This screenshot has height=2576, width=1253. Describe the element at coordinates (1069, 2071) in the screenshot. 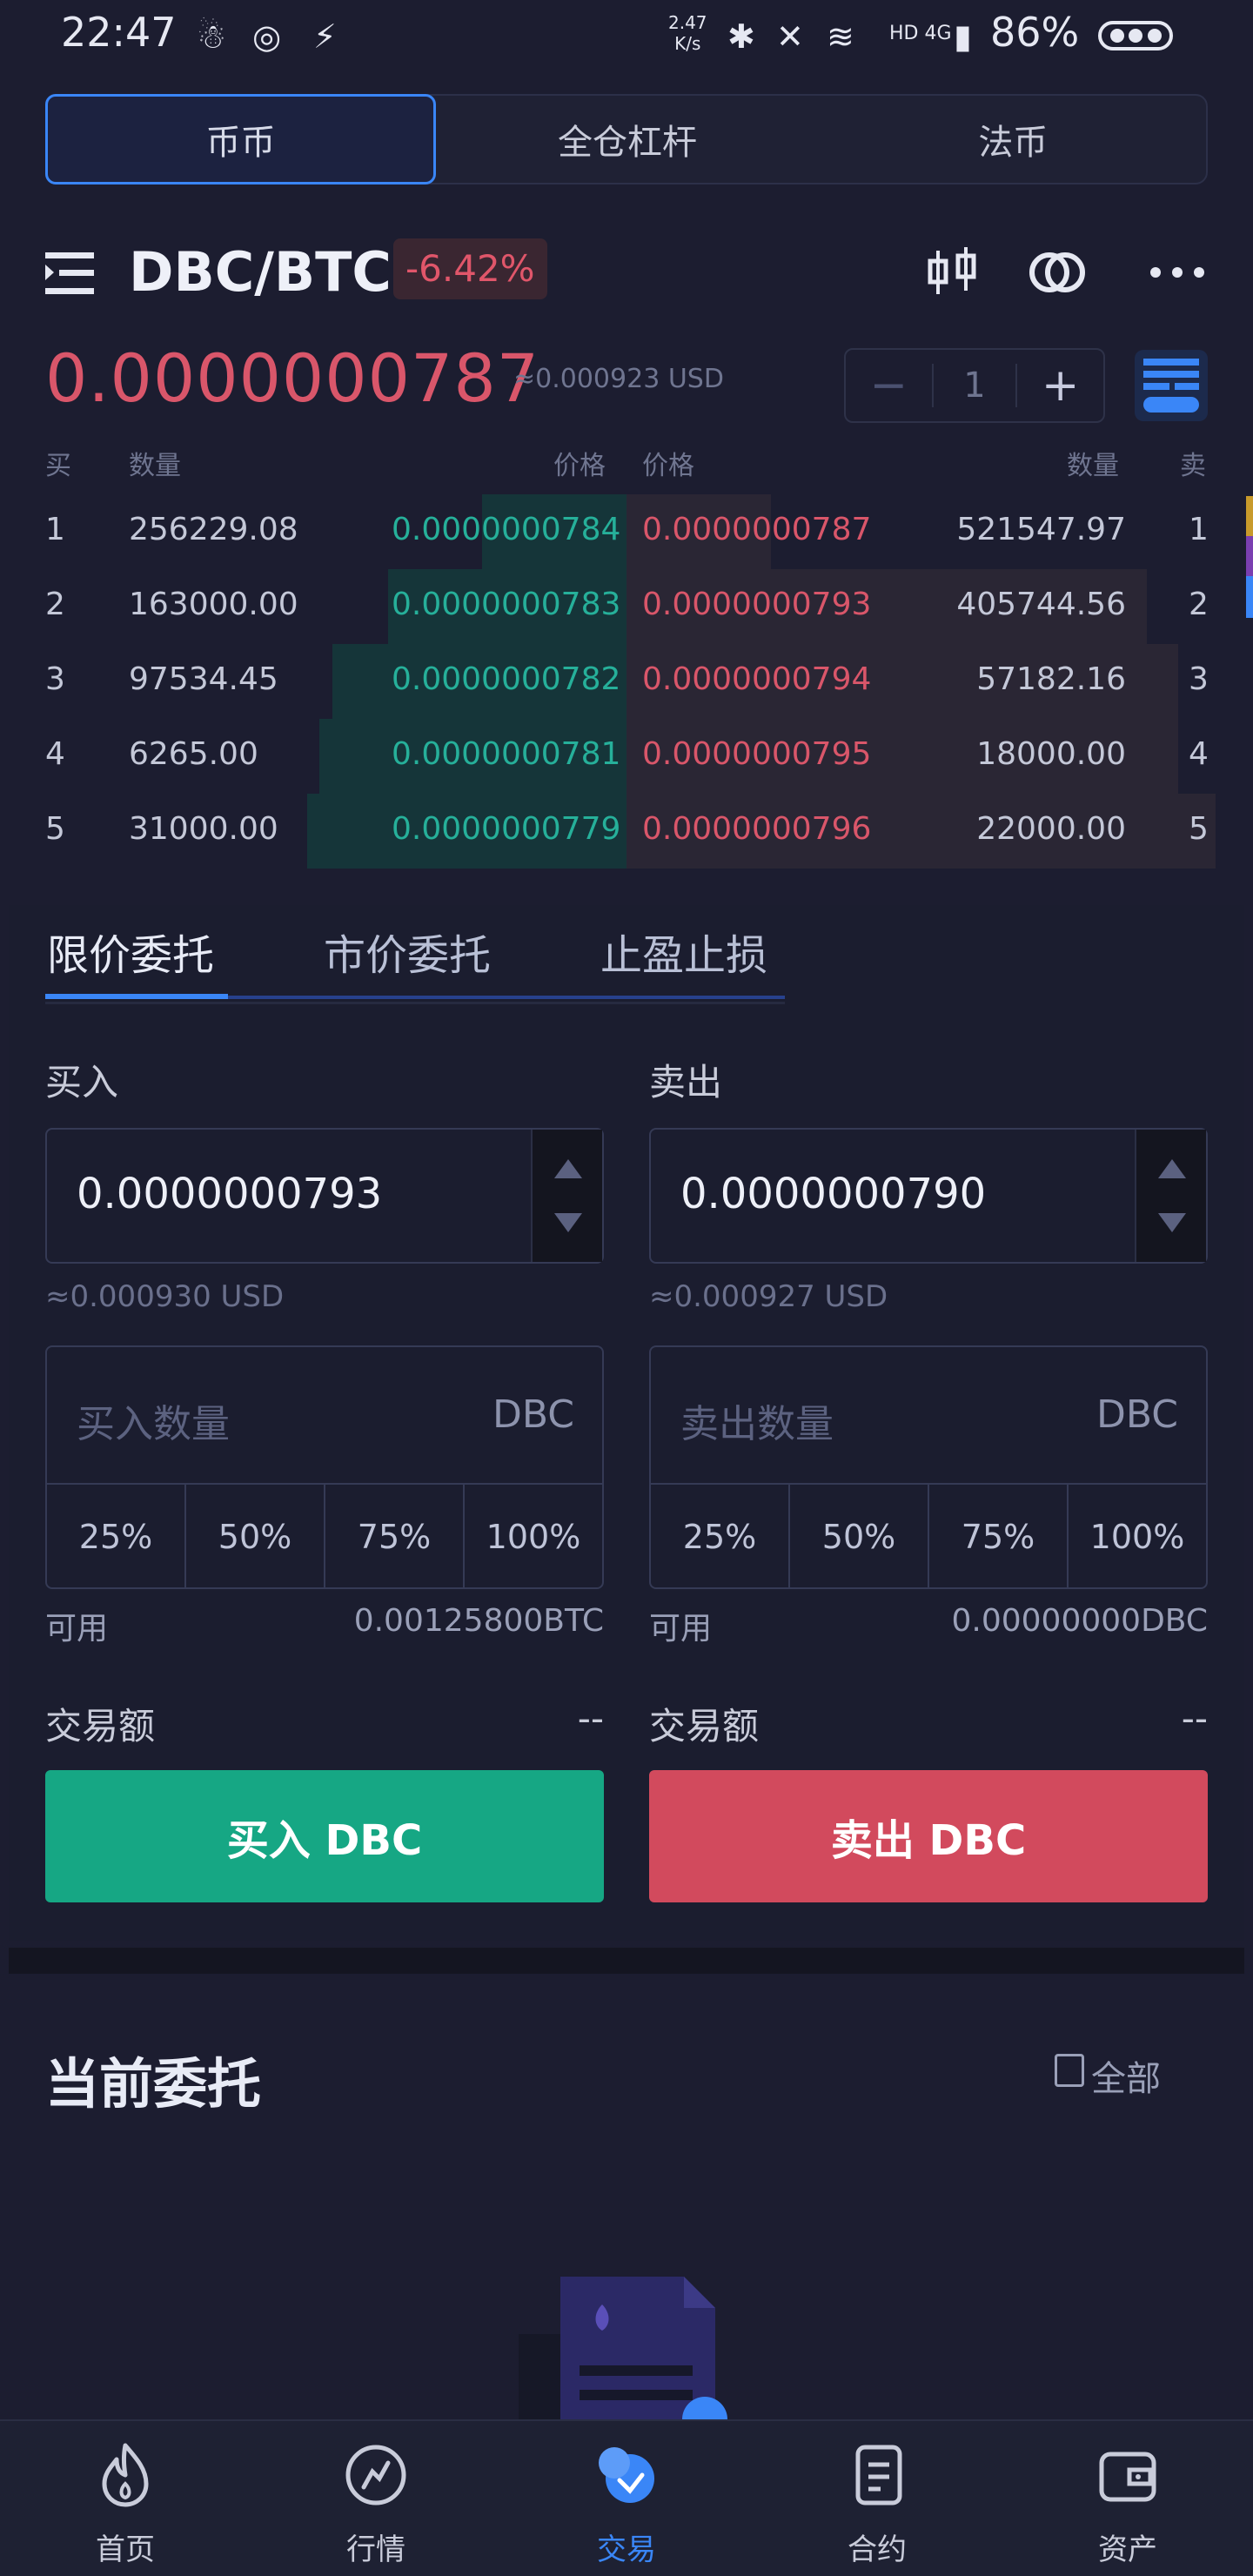

I see `all-orders-icon` at that location.